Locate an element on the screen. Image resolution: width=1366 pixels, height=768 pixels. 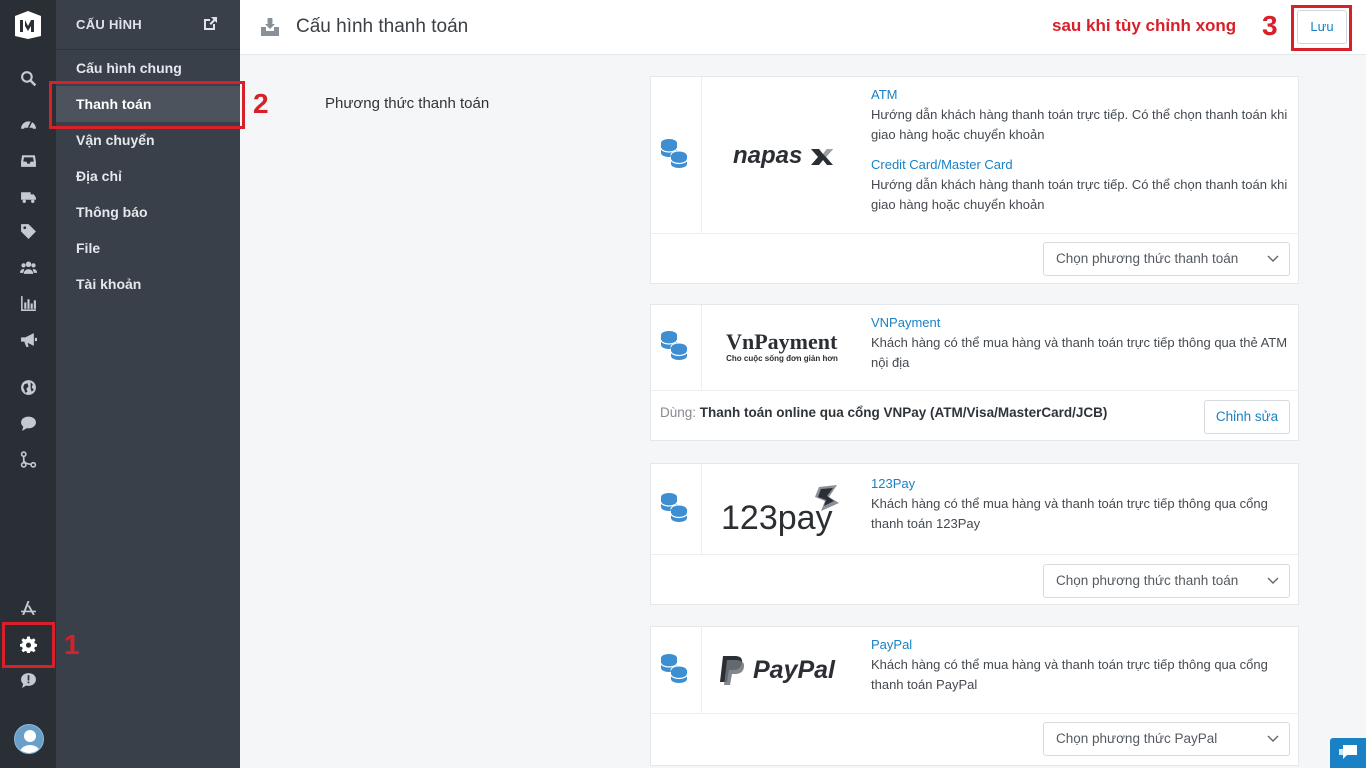
sidebar-item-payment: Thanh toán is located at coordinates (148, 104).